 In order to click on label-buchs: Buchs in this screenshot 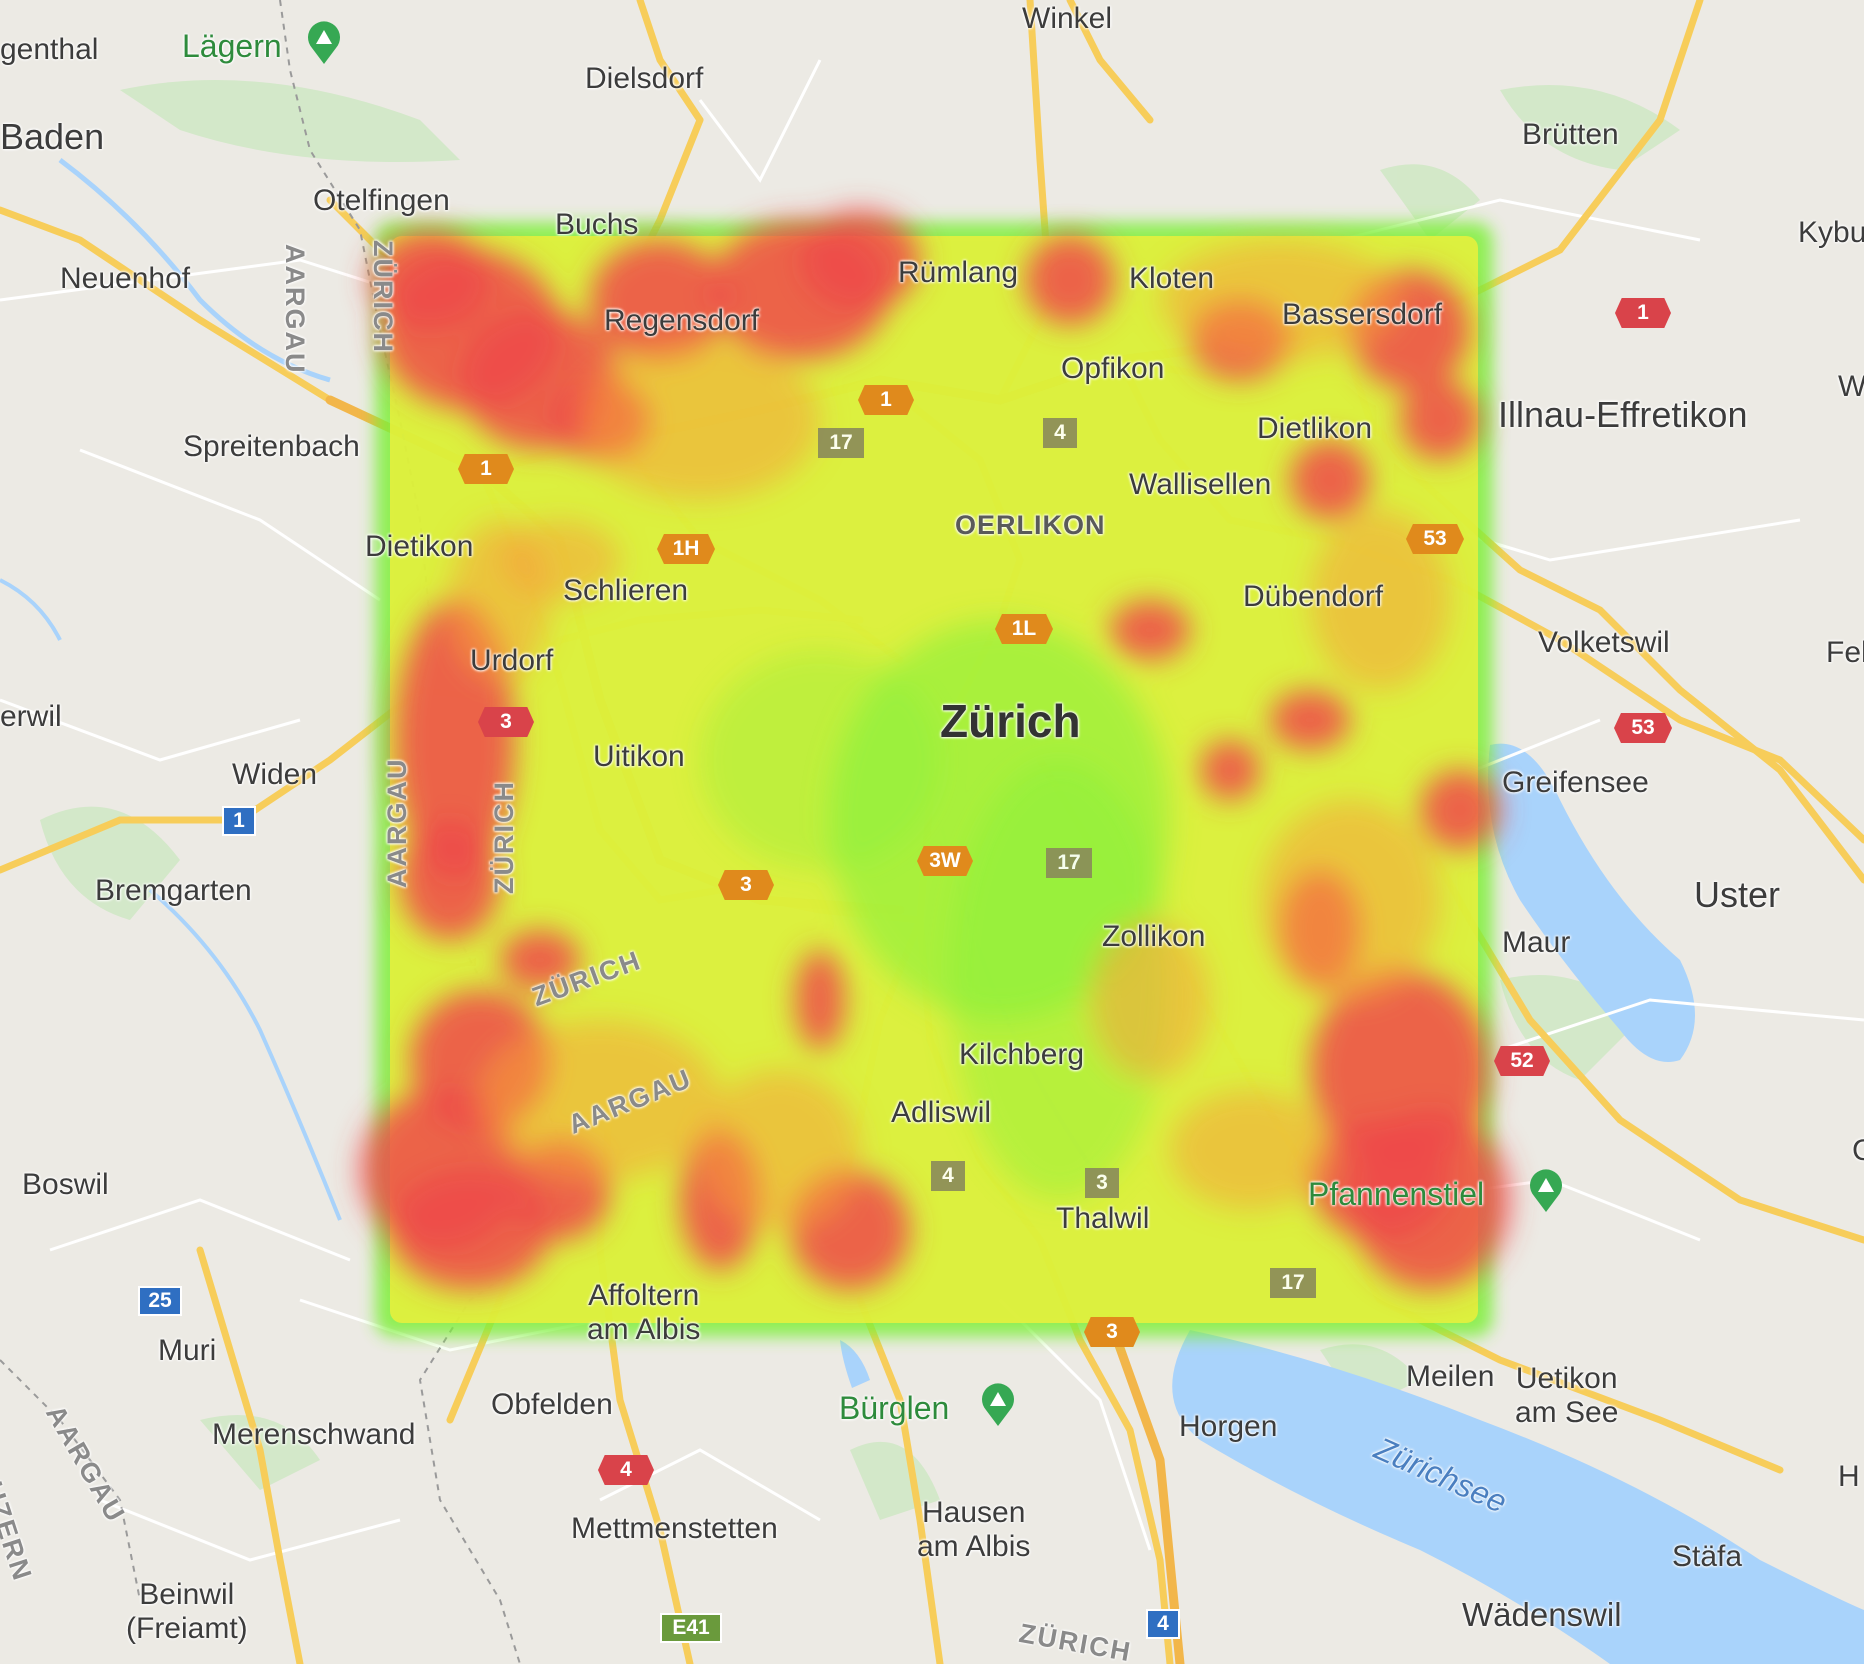, I will do `click(597, 224)`.